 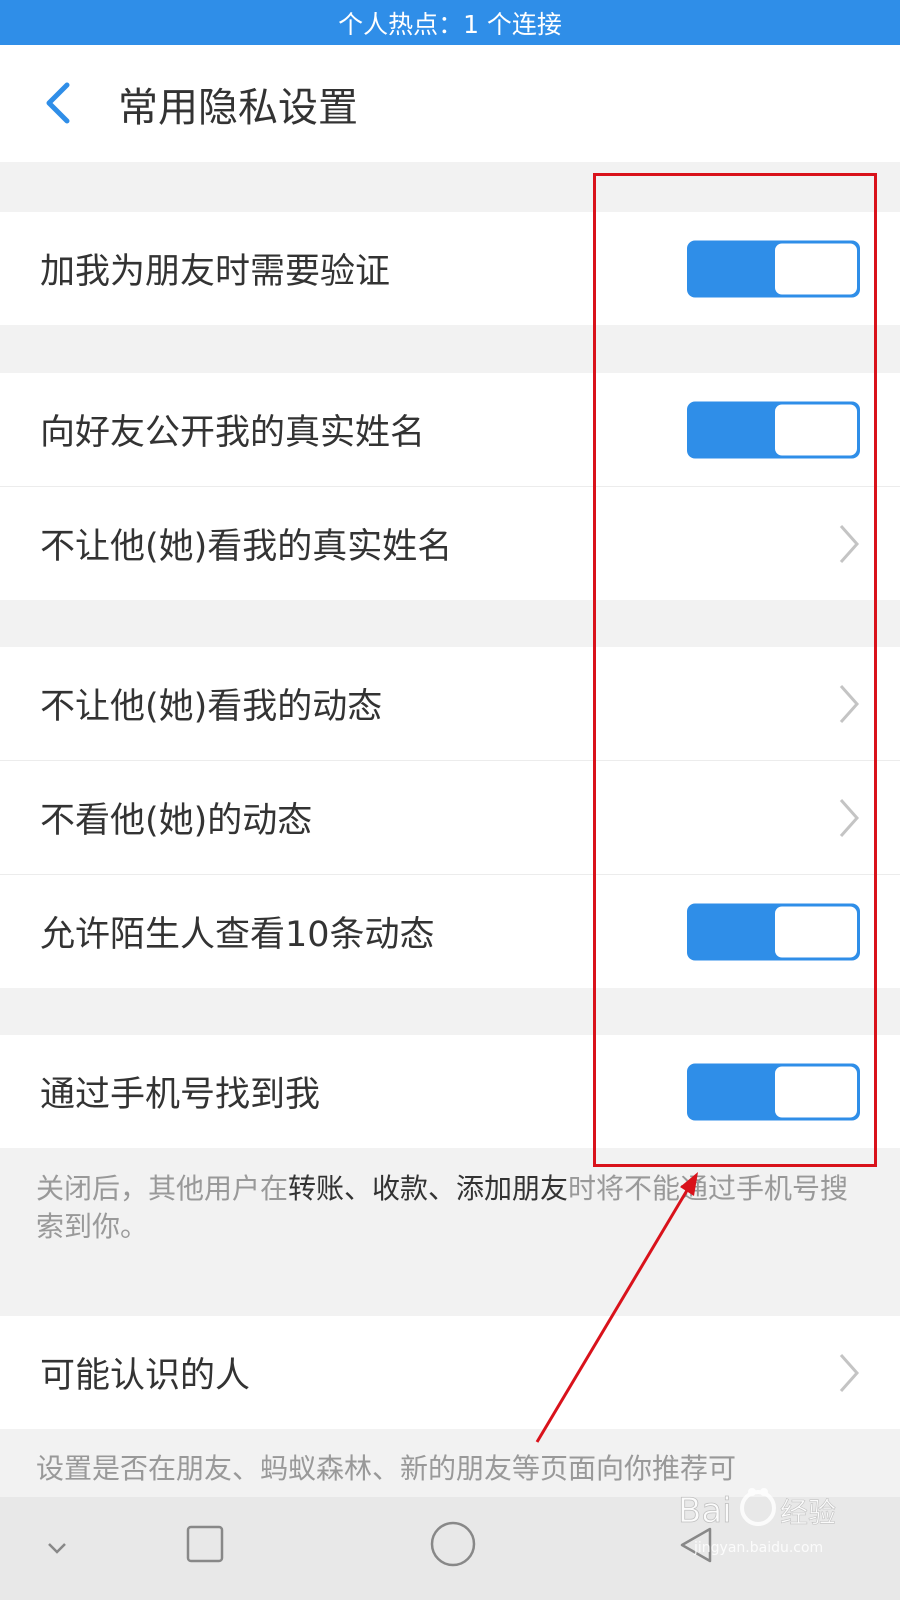 What do you see at coordinates (450, 430) in the screenshot?
I see `setting-row-show-real-name: 向好友公开我的真实姓名` at bounding box center [450, 430].